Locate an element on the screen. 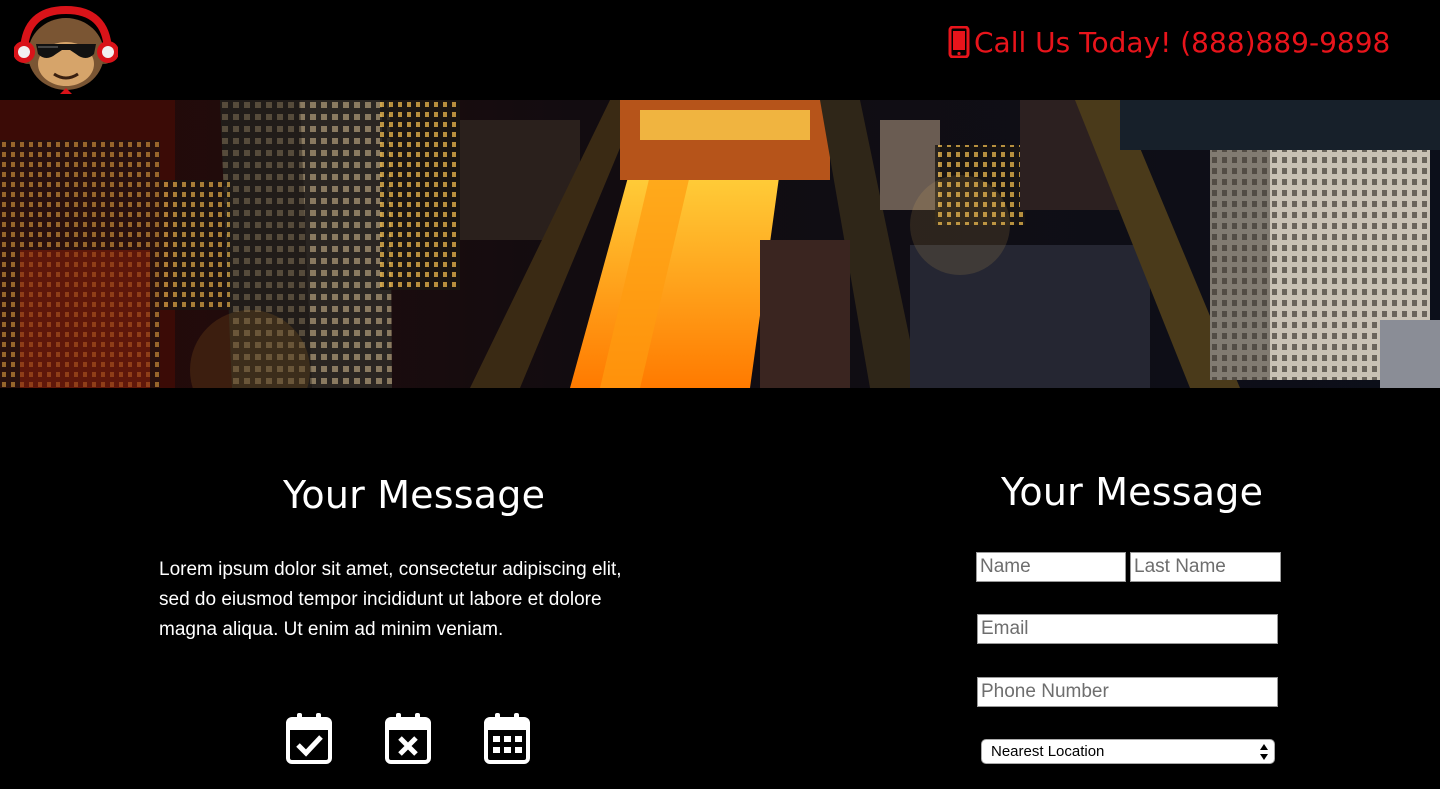 Image resolution: width=1440 pixels, height=789 pixels. mobile-phone-icon is located at coordinates (959, 42).